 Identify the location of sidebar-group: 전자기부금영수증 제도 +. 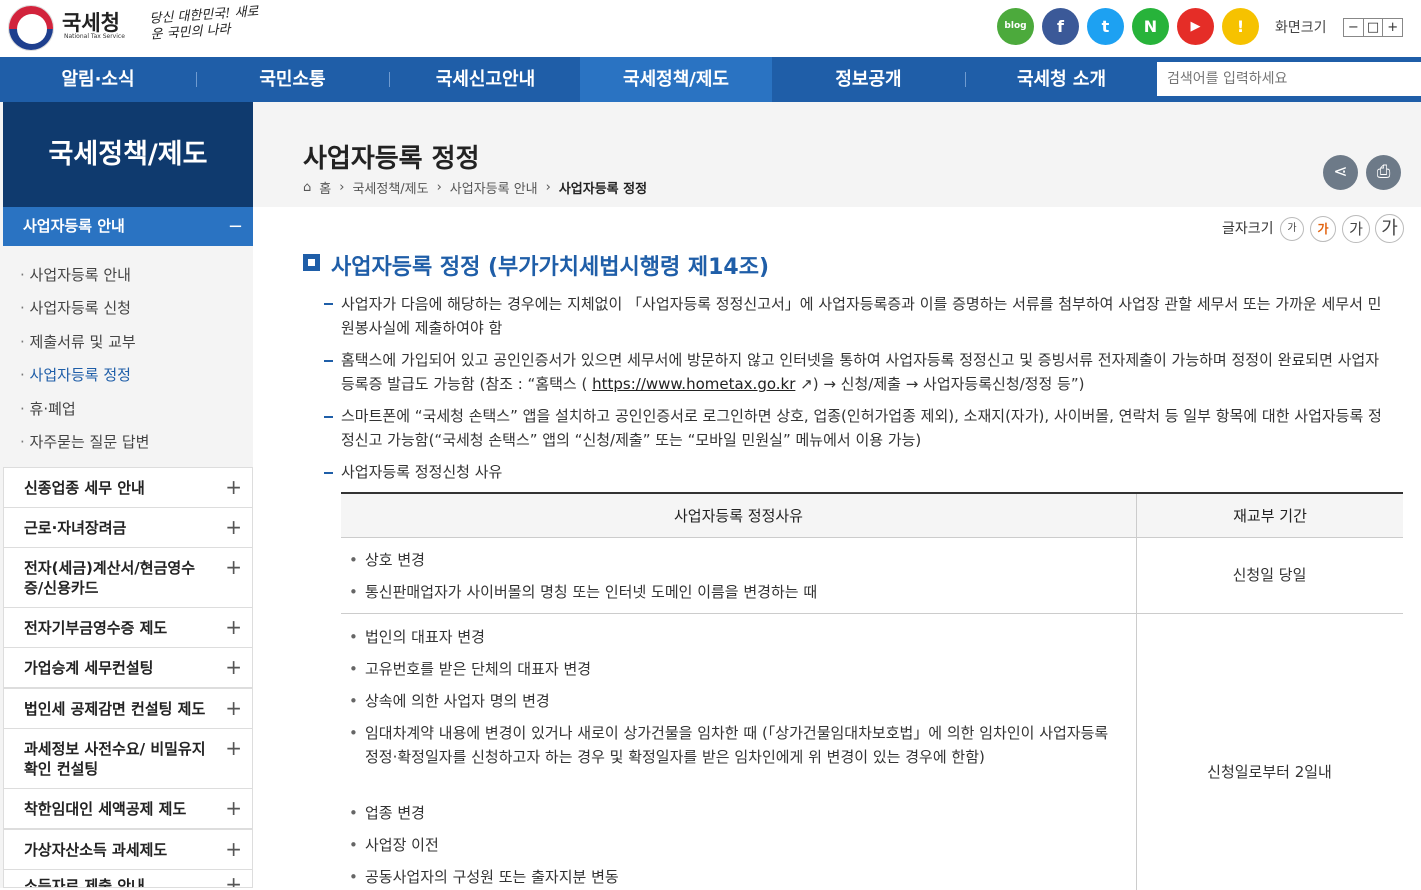
(128, 627).